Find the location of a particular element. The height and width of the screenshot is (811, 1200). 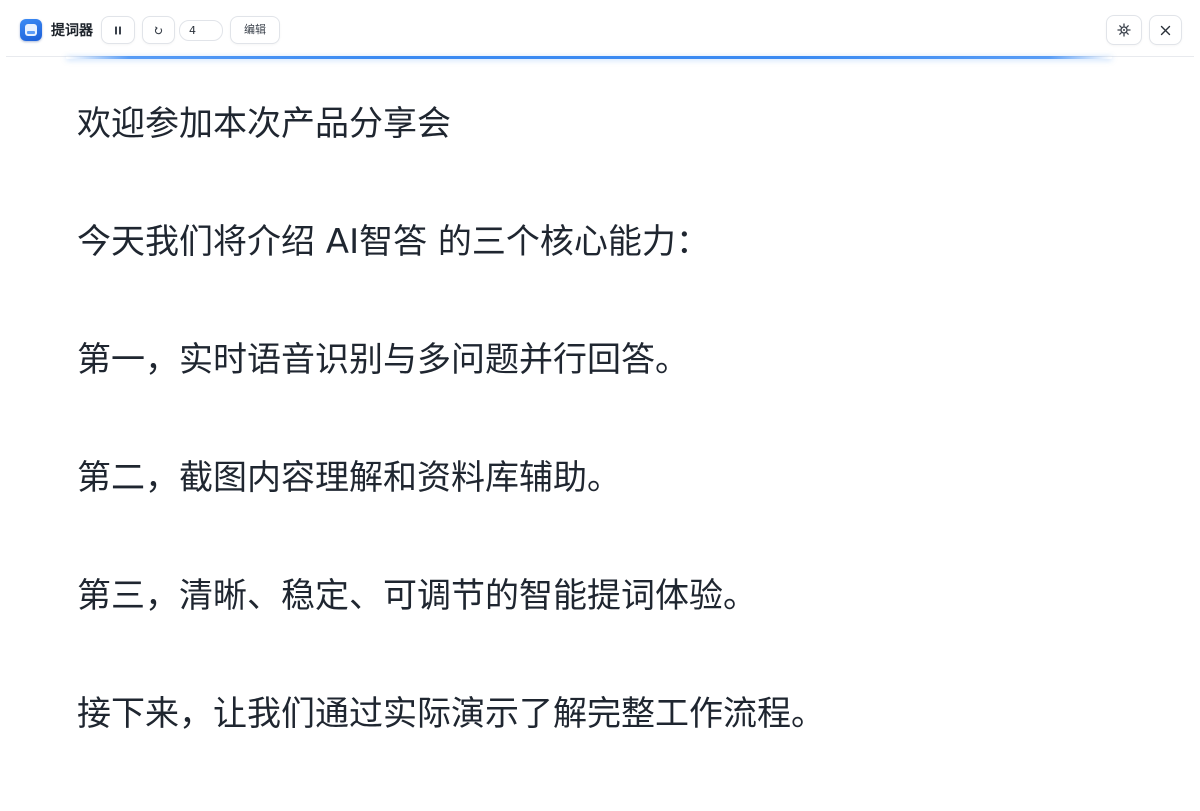

restart-button is located at coordinates (158, 30).